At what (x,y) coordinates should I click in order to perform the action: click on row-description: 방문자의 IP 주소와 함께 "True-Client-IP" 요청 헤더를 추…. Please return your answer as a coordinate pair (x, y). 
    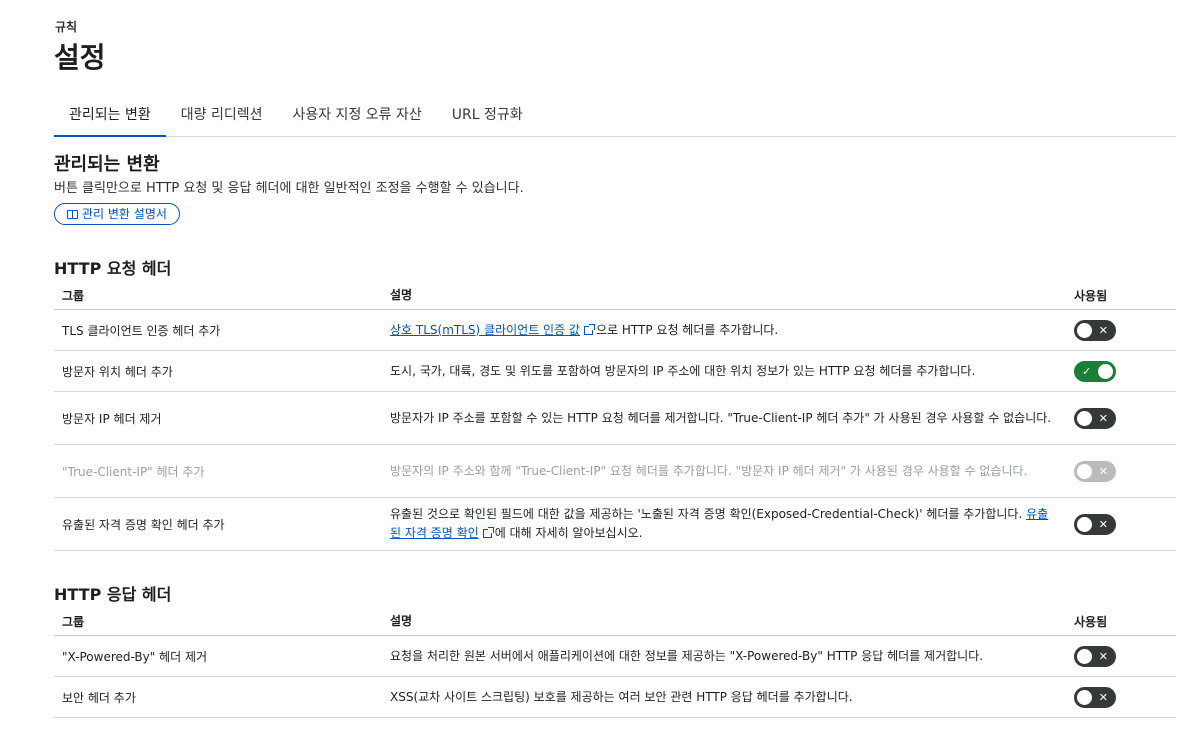
    Looking at the image, I should click on (709, 470).